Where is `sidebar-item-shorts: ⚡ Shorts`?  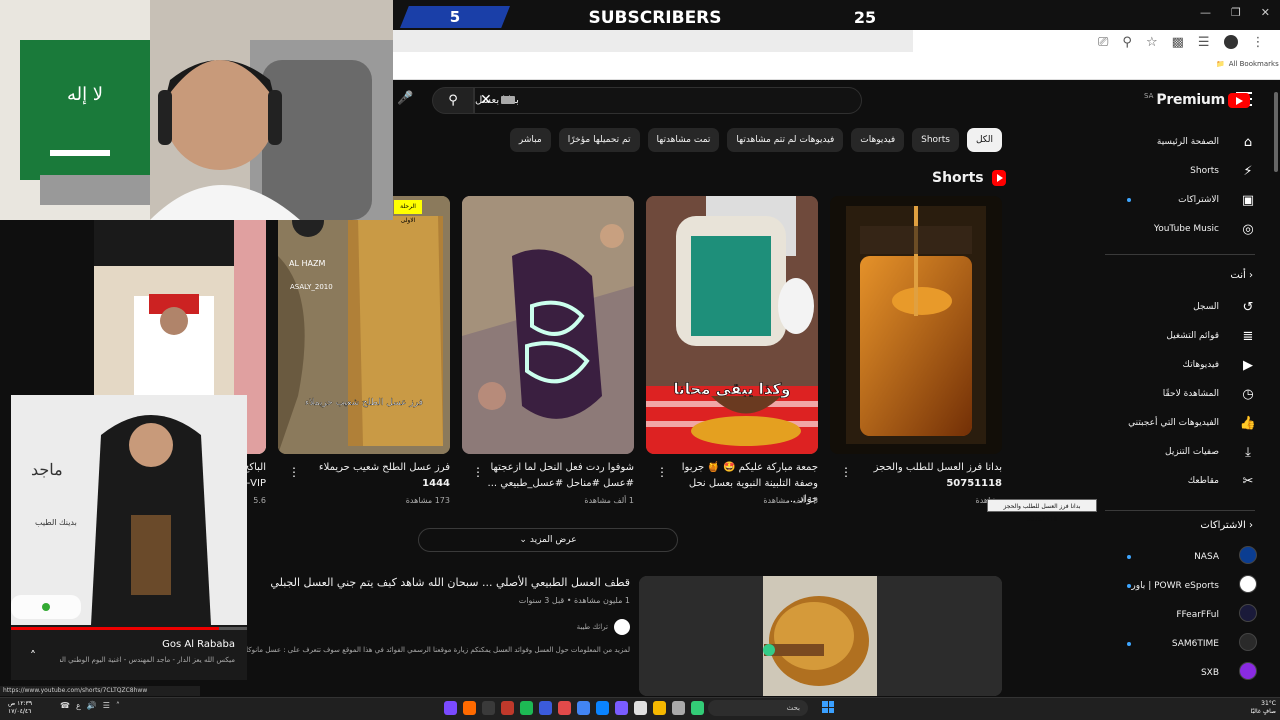 sidebar-item-shorts: ⚡ Shorts is located at coordinates (1185, 171).